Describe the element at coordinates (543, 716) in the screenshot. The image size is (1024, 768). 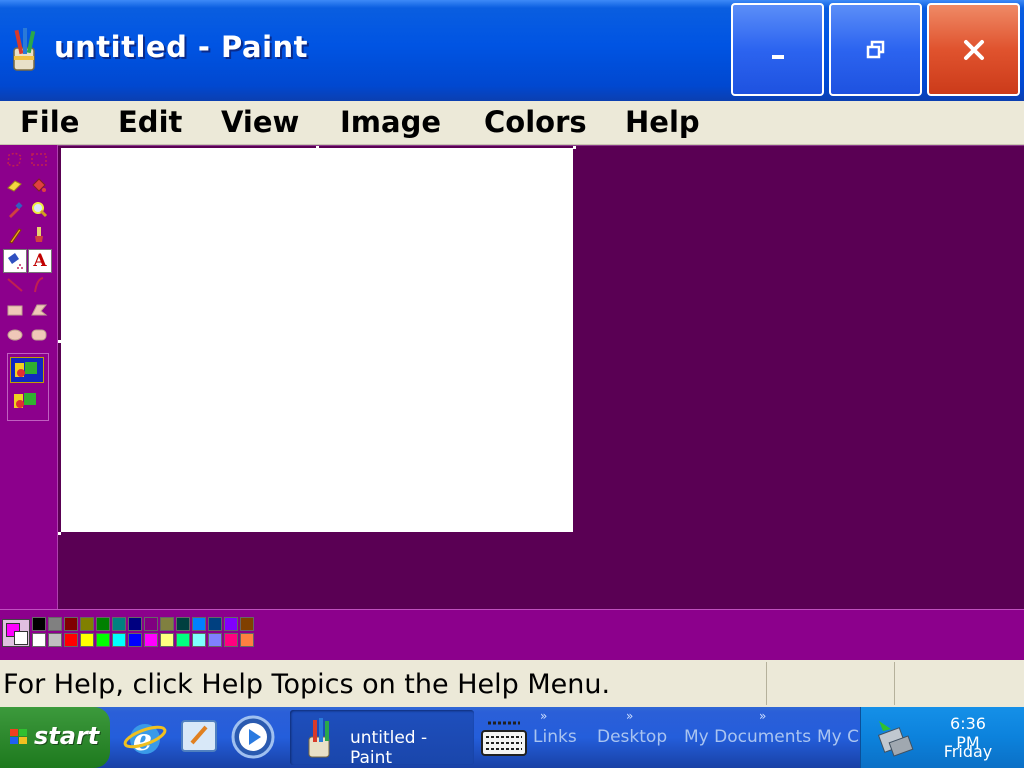
I see `links-chevron-icon: »` at that location.